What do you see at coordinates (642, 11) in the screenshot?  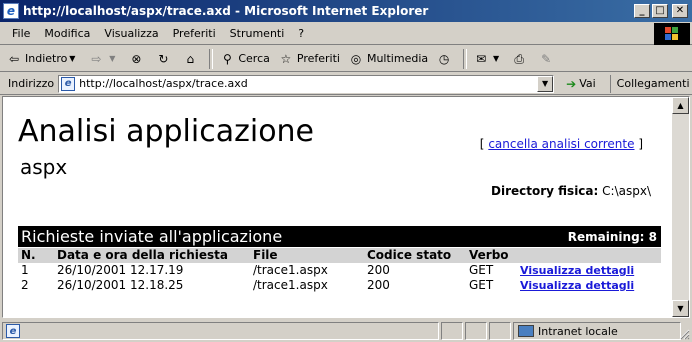 I see `minimize-button: _` at bounding box center [642, 11].